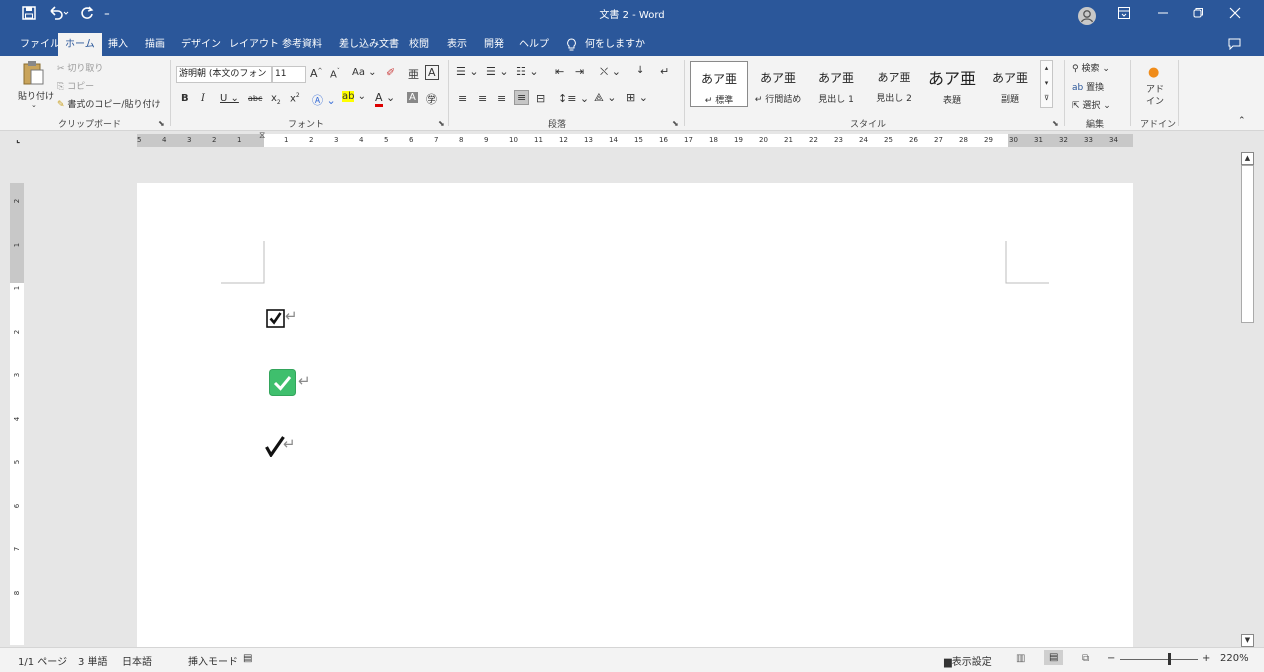 Image resolution: width=1264 pixels, height=672 pixels. What do you see at coordinates (40, 44) in the screenshot?
I see `tab-file: ファイル` at bounding box center [40, 44].